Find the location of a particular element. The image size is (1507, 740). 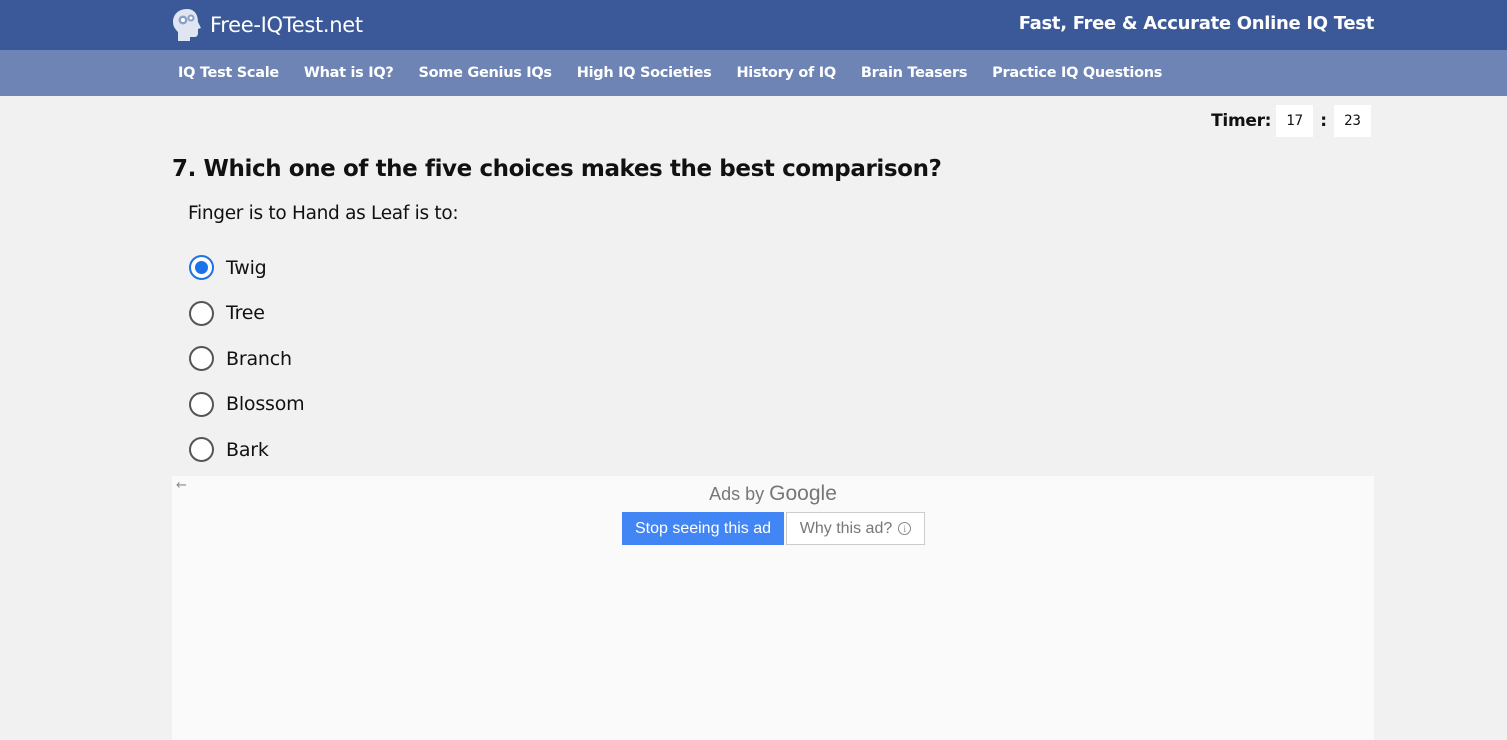

timer-label: Timer: is located at coordinates (1241, 121).